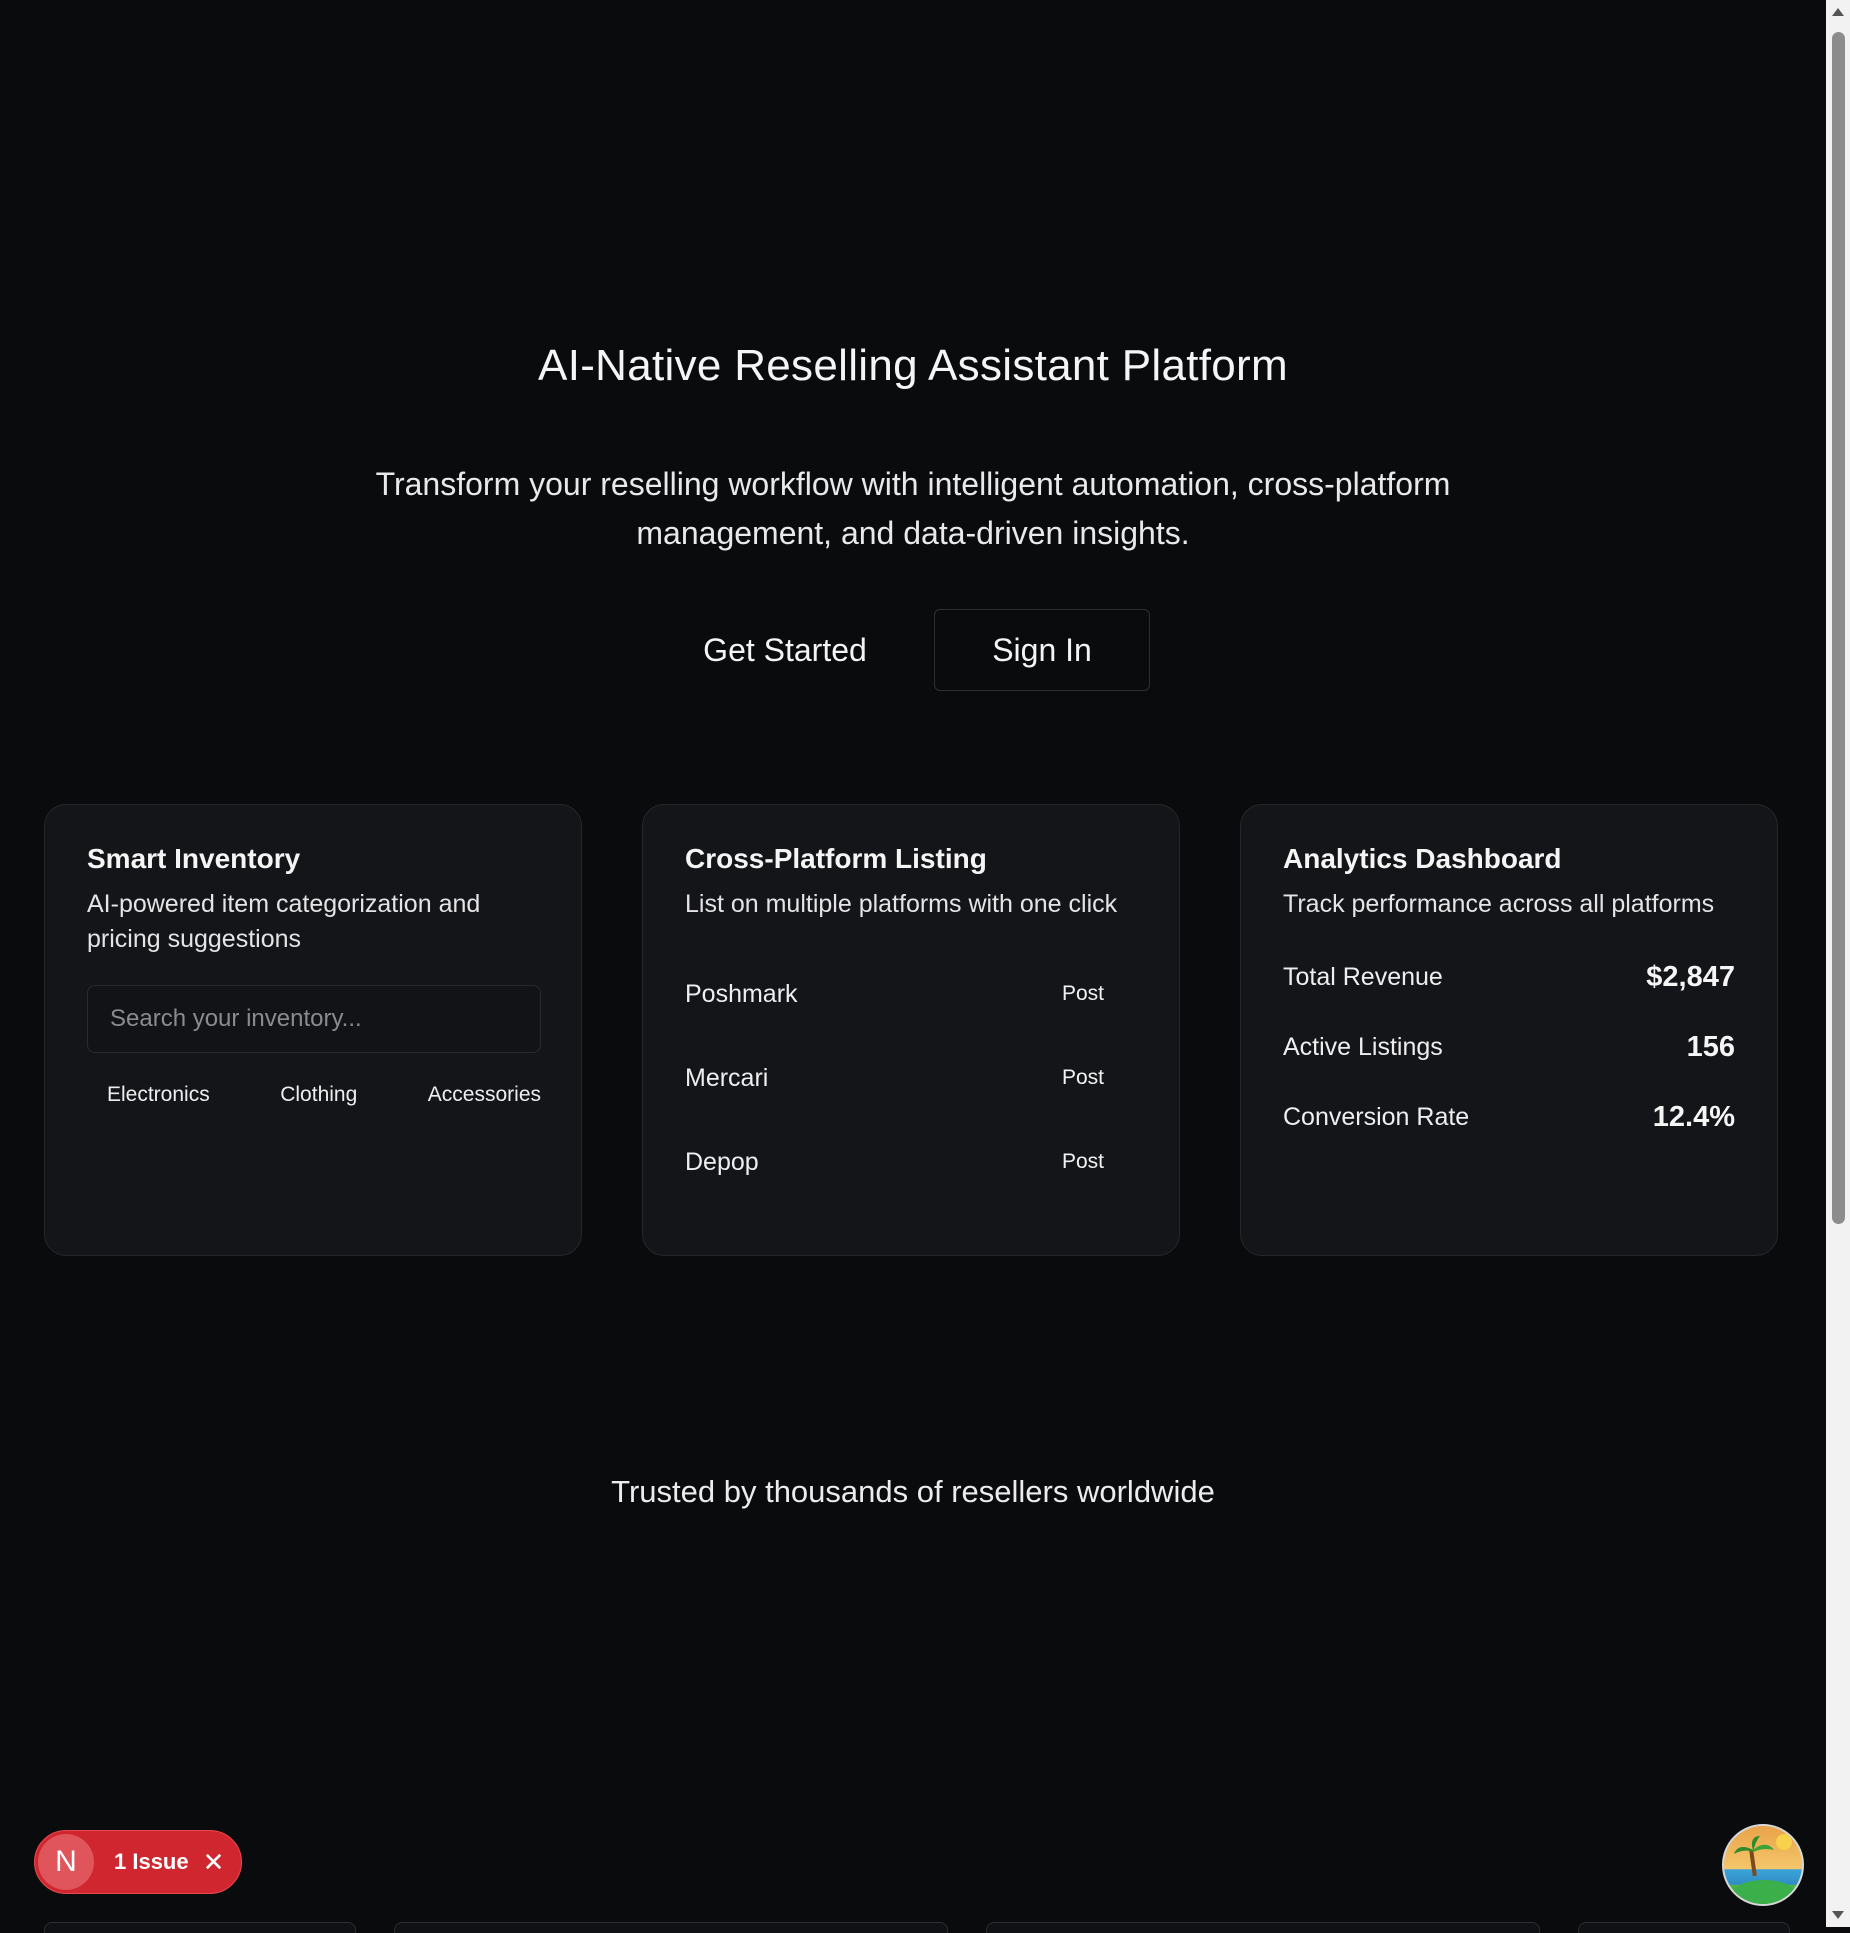 The image size is (1850, 1933). Describe the element at coordinates (1083, 1162) in the screenshot. I see `post-button-depop: Post` at that location.